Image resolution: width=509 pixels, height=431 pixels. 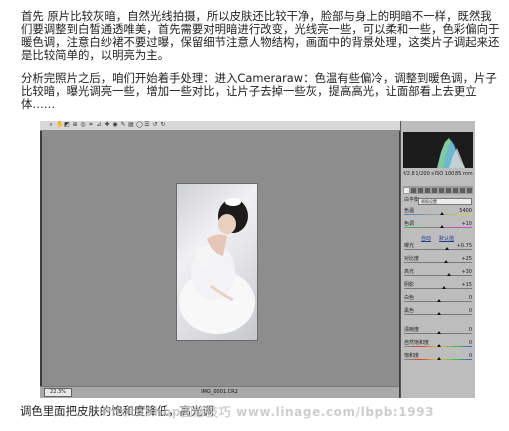 What do you see at coordinates (463, 174) in the screenshot?
I see `readout-focal: 85 mm` at bounding box center [463, 174].